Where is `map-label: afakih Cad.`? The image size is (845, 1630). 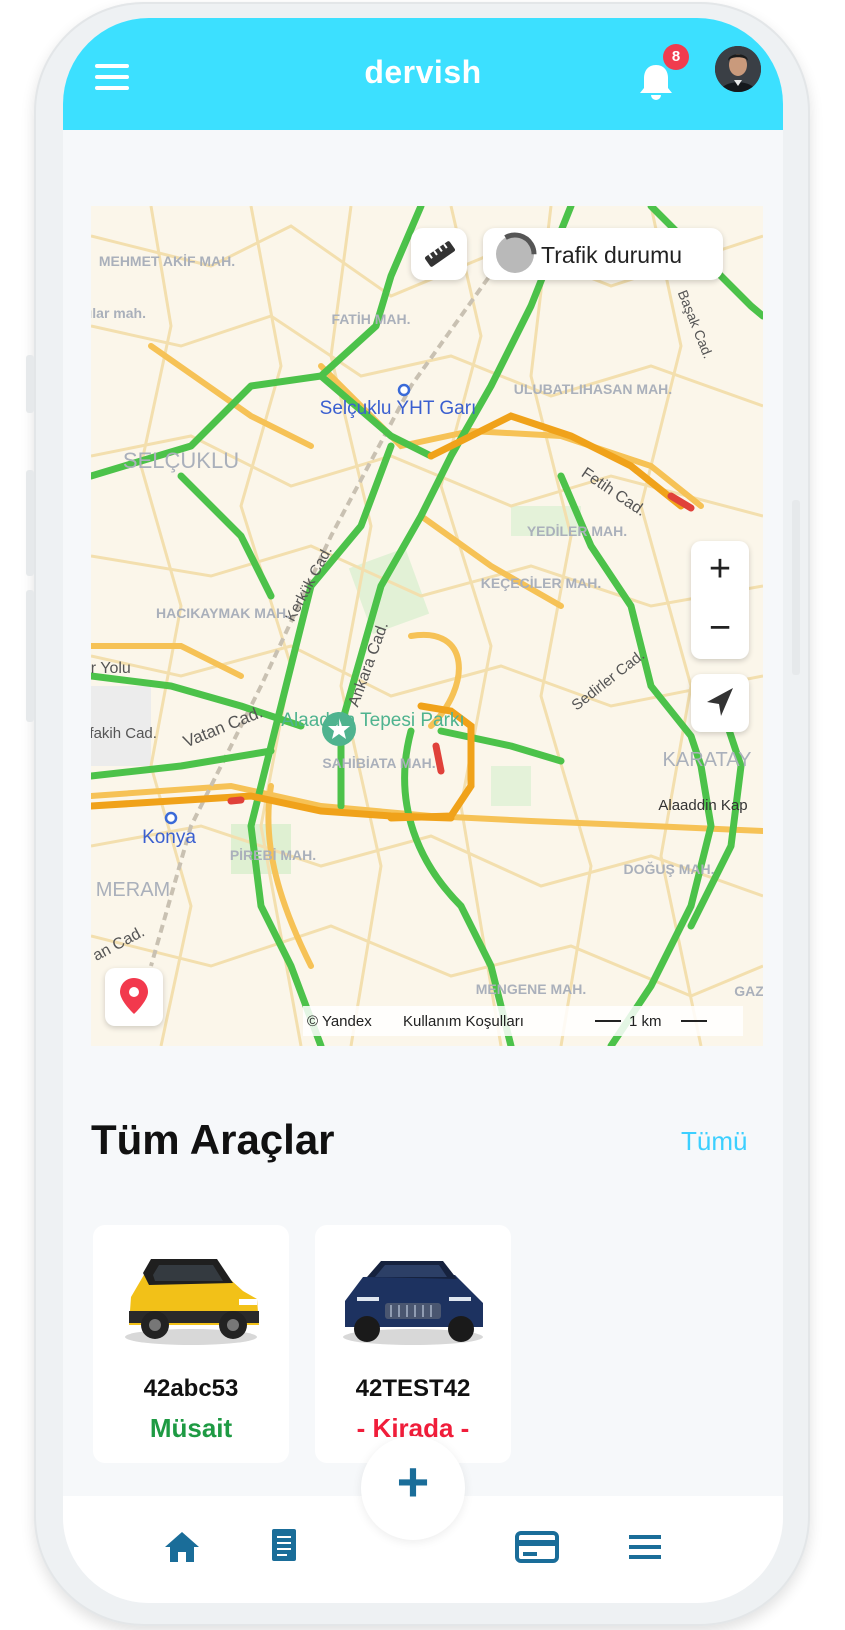 map-label: afakih Cad. is located at coordinates (124, 733).